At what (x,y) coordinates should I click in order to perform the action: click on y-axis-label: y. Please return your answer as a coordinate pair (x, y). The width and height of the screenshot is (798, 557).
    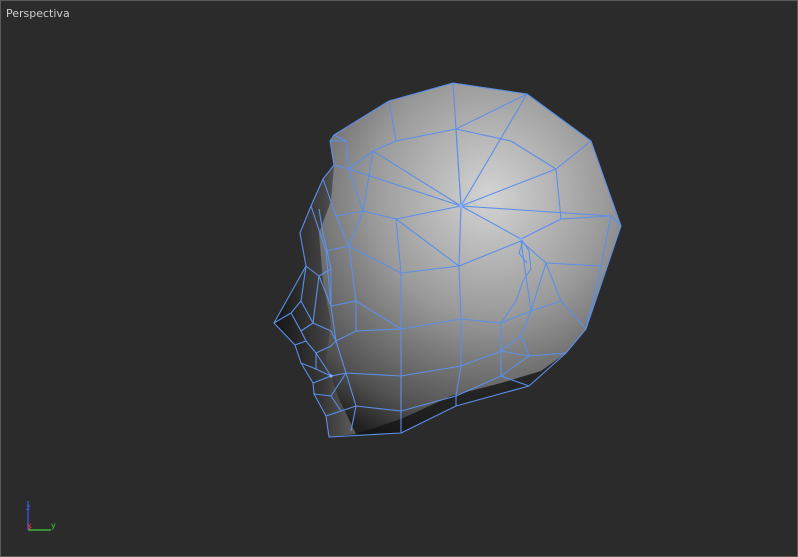
    Looking at the image, I should click on (53, 525).